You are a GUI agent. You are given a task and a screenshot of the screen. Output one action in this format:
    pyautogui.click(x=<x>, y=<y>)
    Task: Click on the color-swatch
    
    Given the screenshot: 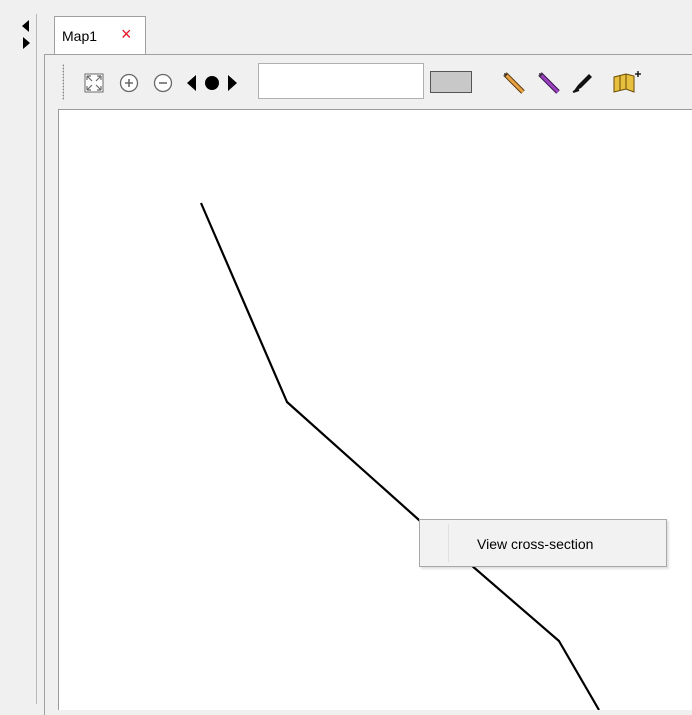 What is the action you would take?
    pyautogui.click(x=451, y=82)
    